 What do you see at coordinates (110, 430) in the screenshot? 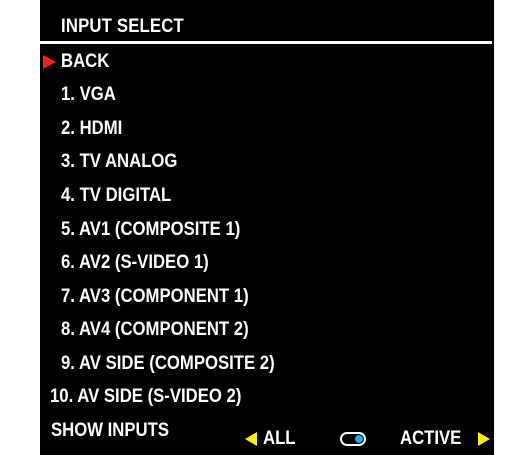
I see `show-inputs-label: SHOW INPUTS` at bounding box center [110, 430].